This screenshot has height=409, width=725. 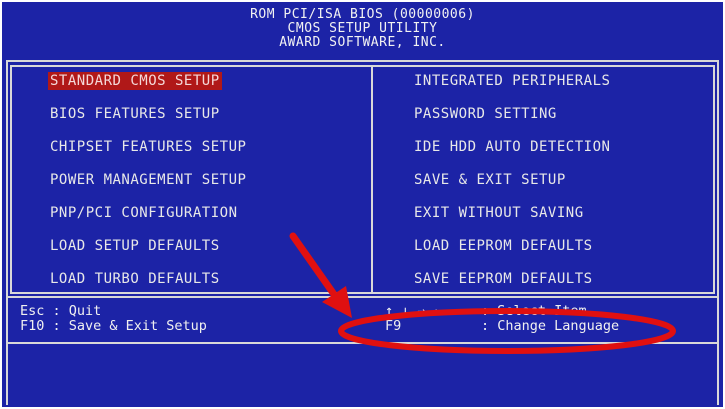 I want to click on menu-save-exit-setup: SAVE & EXIT SETUP, so click(x=490, y=180).